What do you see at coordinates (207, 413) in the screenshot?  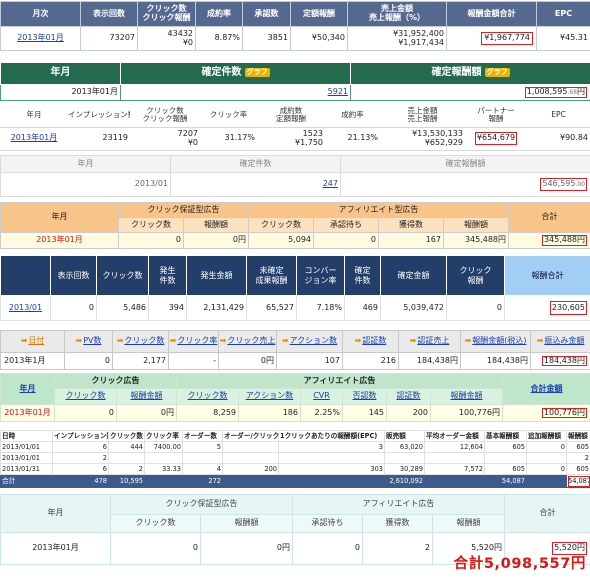 I see `cell-value: 8,259` at bounding box center [207, 413].